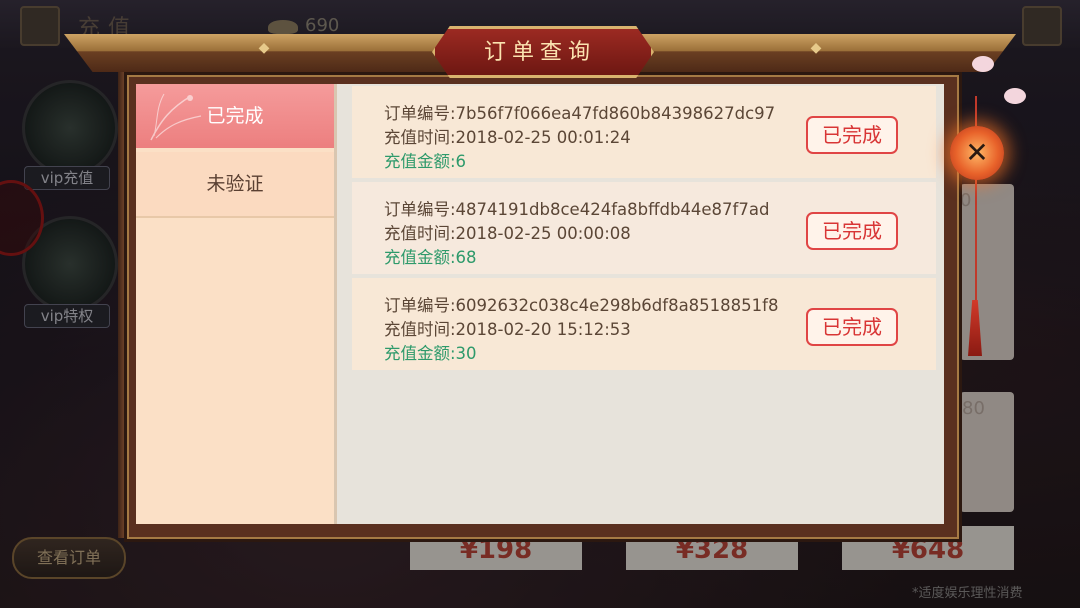  Describe the element at coordinates (507, 233) in the screenshot. I see `order-time: 充值时间:2018-02-25 00:00:08` at that location.